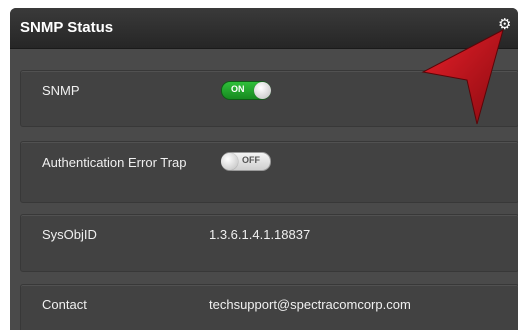  What do you see at coordinates (238, 89) in the screenshot?
I see `toggle-state-text: ON` at bounding box center [238, 89].